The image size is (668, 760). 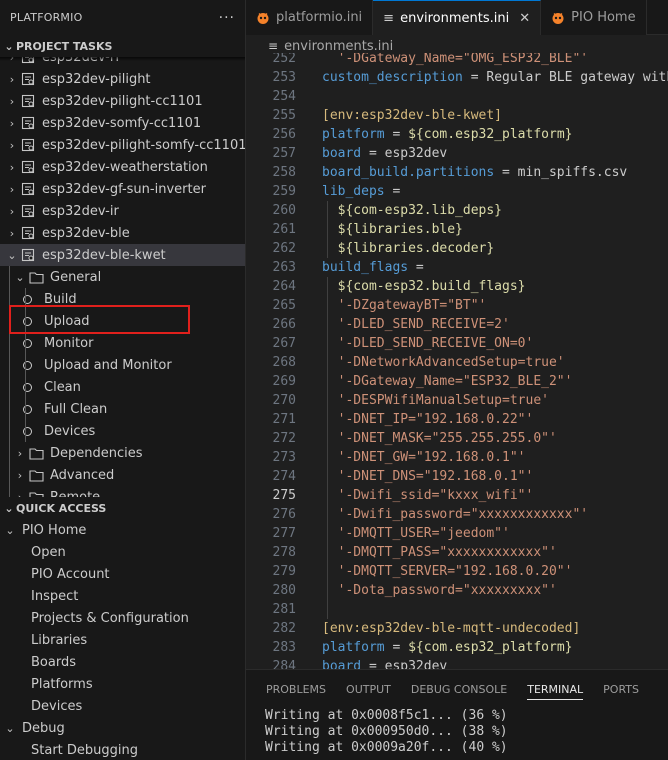 I want to click on project-tasks-header: ⌄ PROJECT TASKS, so click(x=122, y=46).